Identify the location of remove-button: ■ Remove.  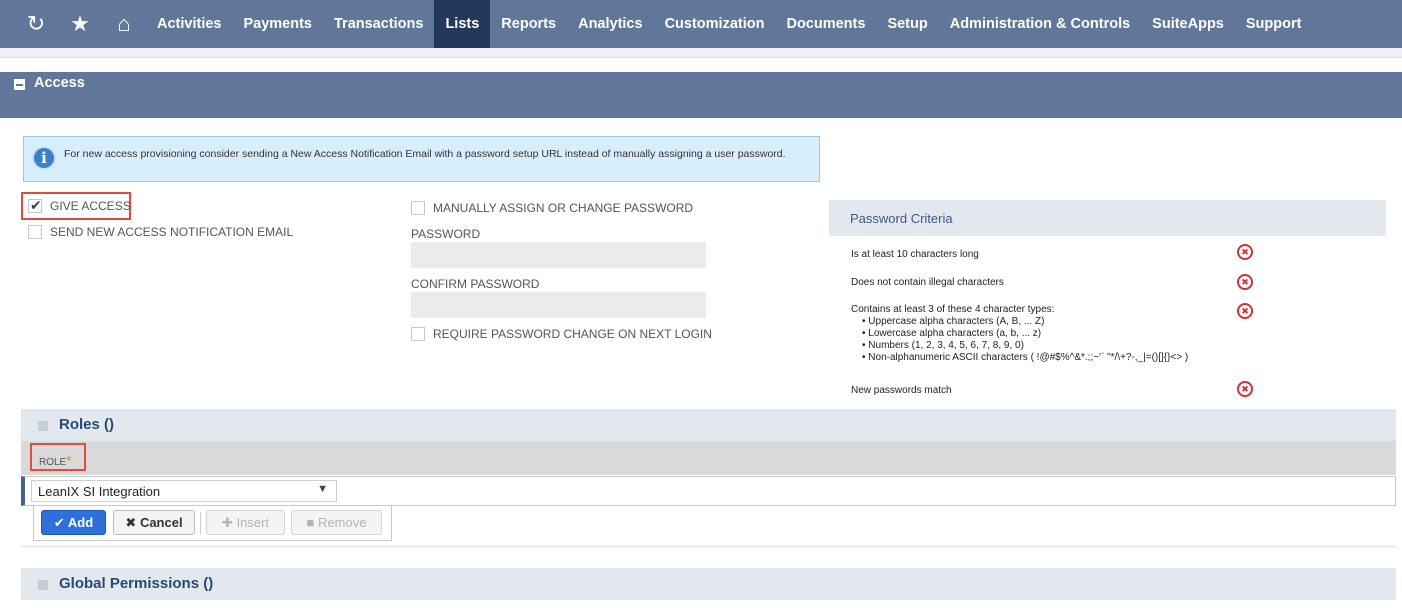
(336, 522).